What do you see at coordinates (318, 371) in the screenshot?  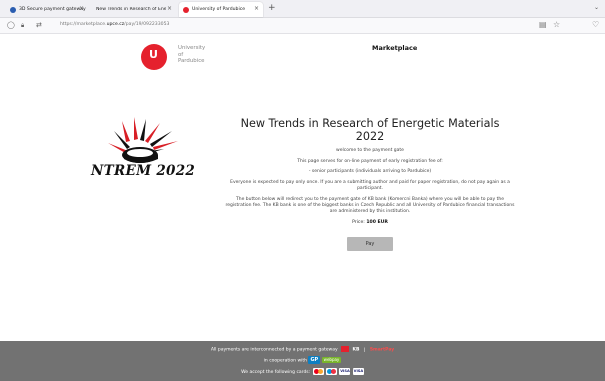 I see `mastercard-icon` at bounding box center [318, 371].